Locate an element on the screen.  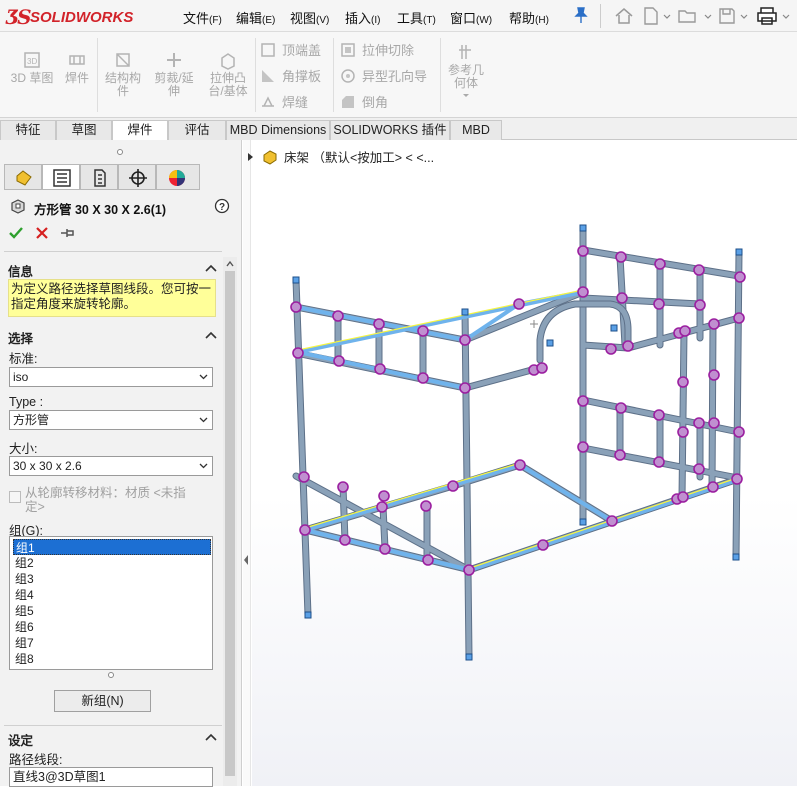
panel-splitter is located at coordinates (247, 463).